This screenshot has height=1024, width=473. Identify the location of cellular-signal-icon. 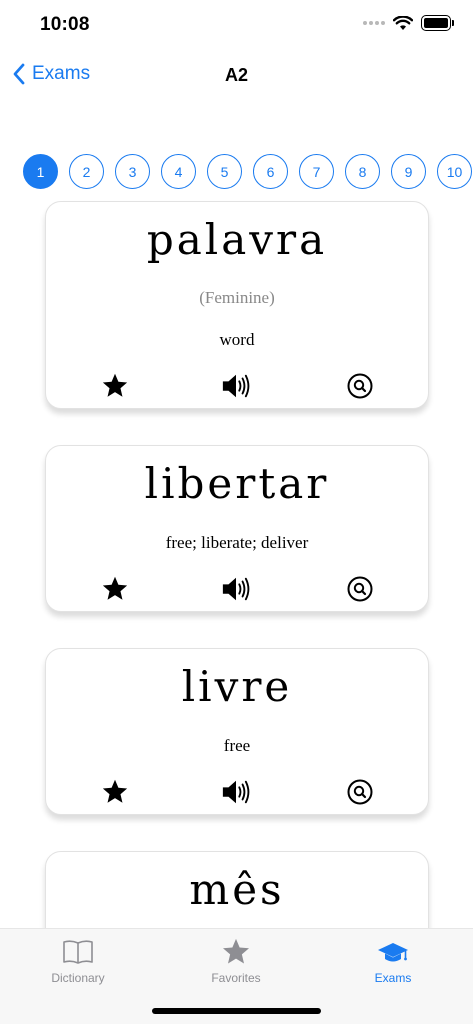
(374, 23).